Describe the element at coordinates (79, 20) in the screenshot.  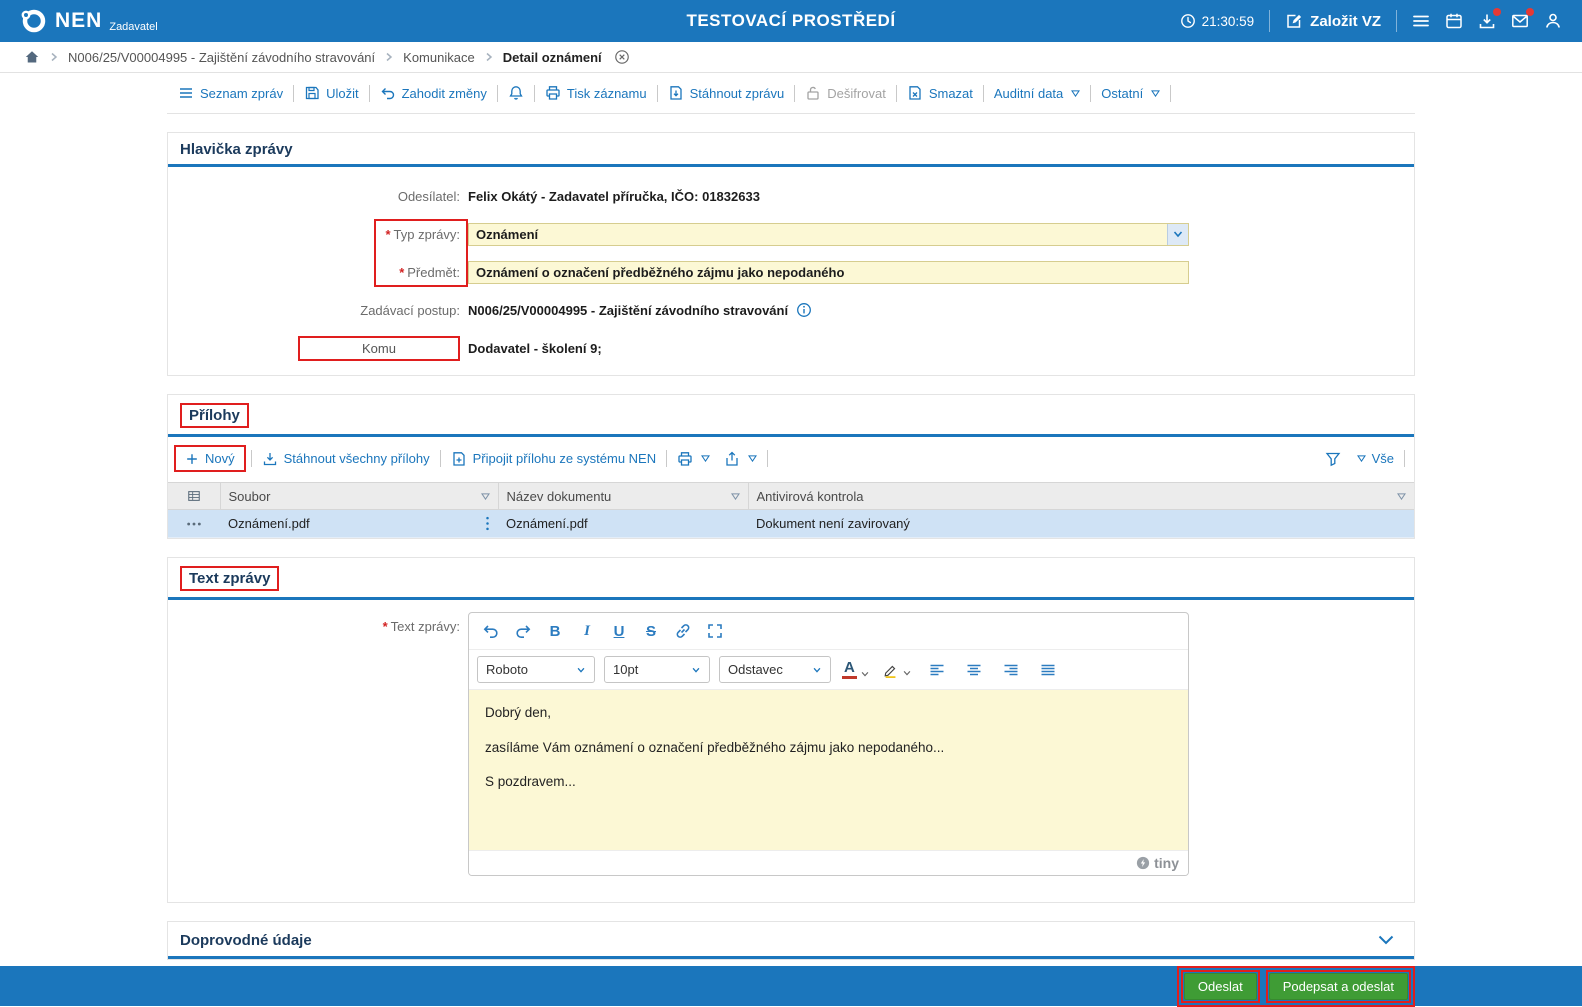
I see `brand-name: NEN` at that location.